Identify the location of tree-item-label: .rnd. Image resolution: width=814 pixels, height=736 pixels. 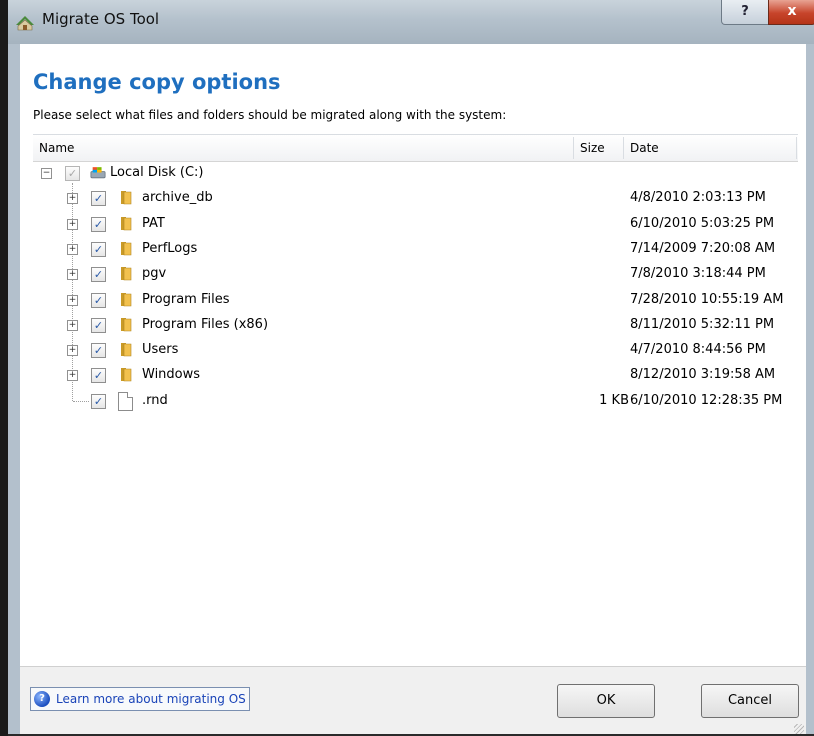
(155, 400).